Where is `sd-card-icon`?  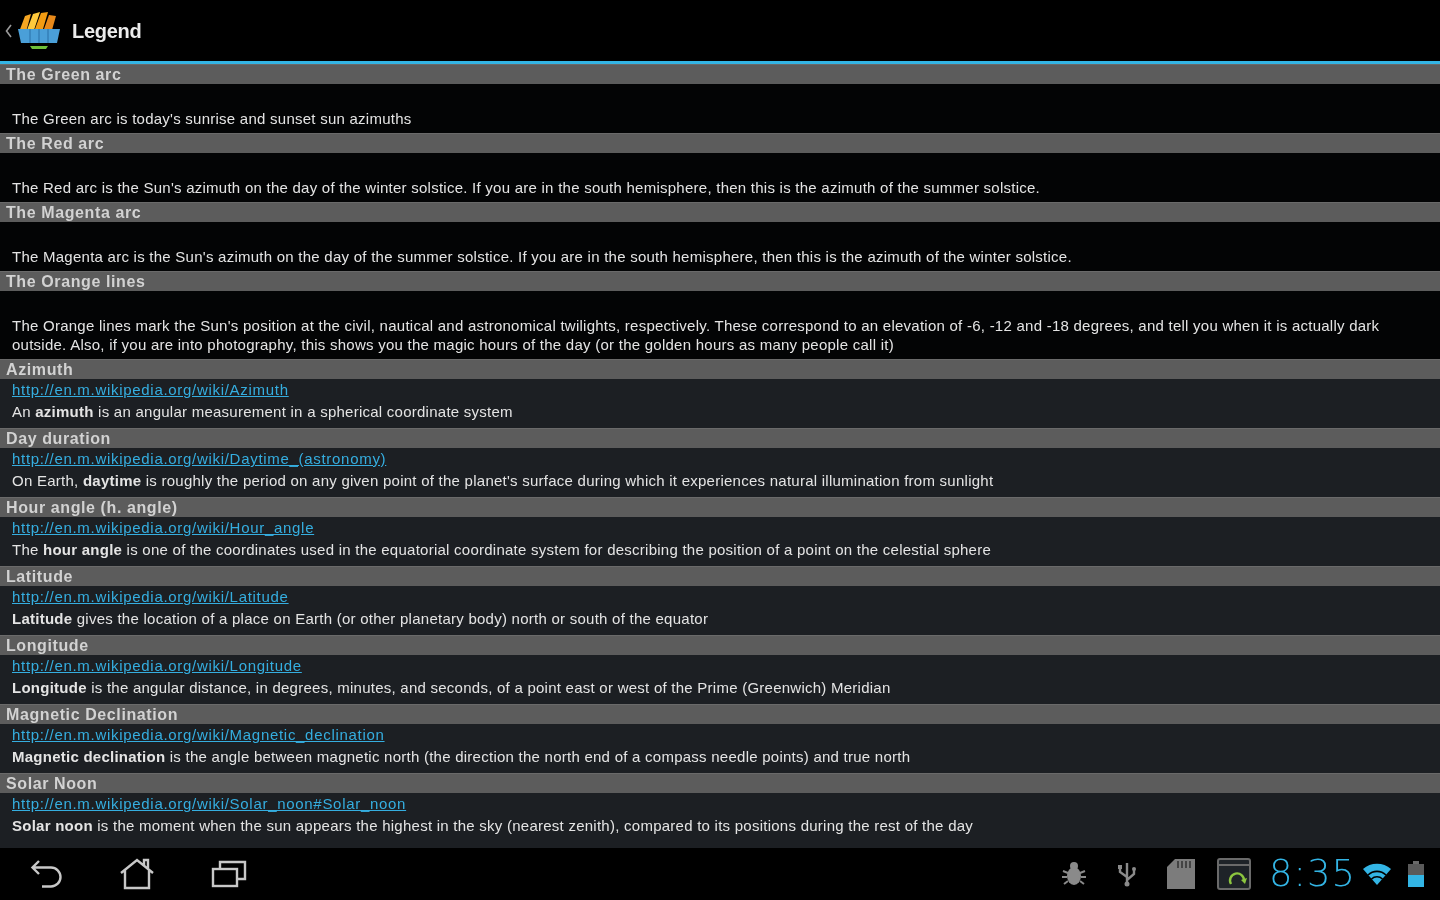
sd-card-icon is located at coordinates (1180, 874).